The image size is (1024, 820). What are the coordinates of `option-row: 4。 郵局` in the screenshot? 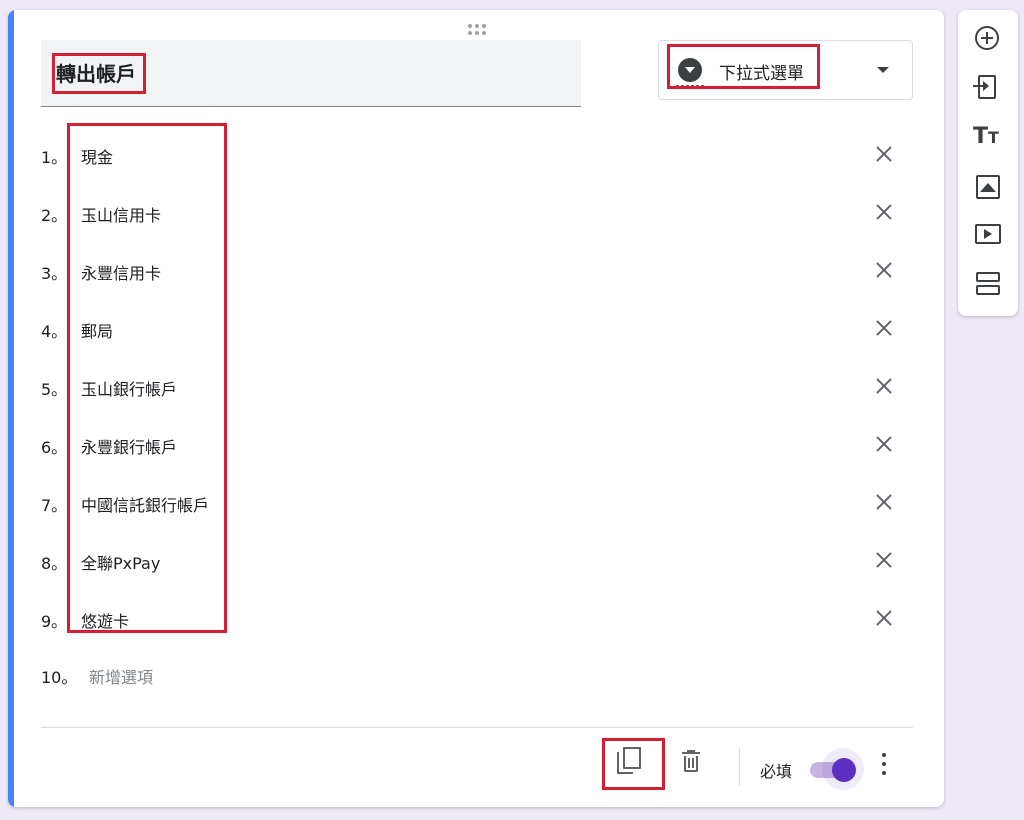 It's located at (476, 330).